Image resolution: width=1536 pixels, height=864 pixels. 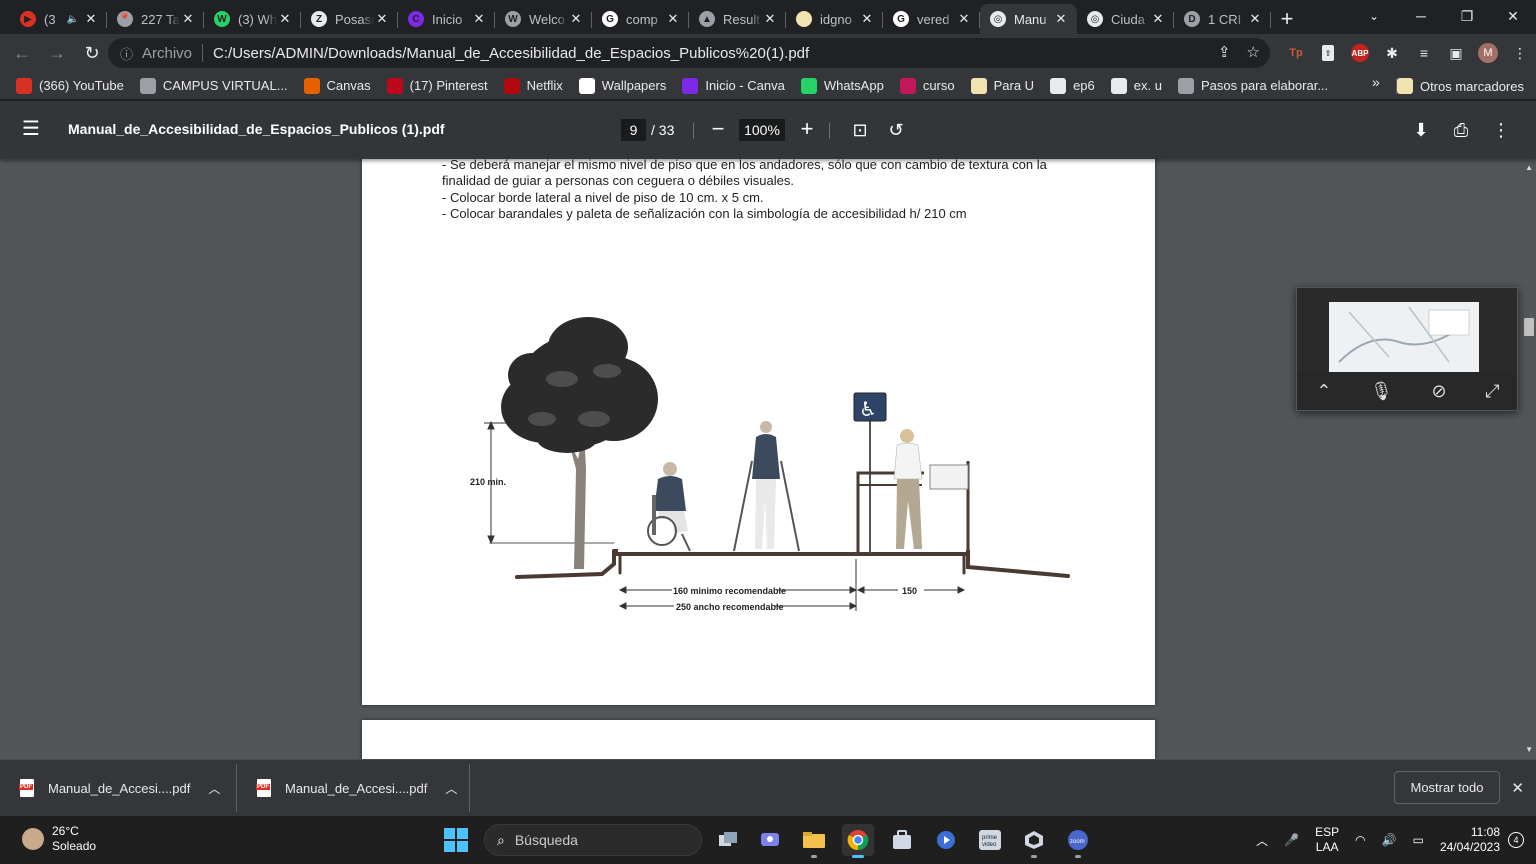 I want to click on page-number-input: 9, so click(x=633, y=130).